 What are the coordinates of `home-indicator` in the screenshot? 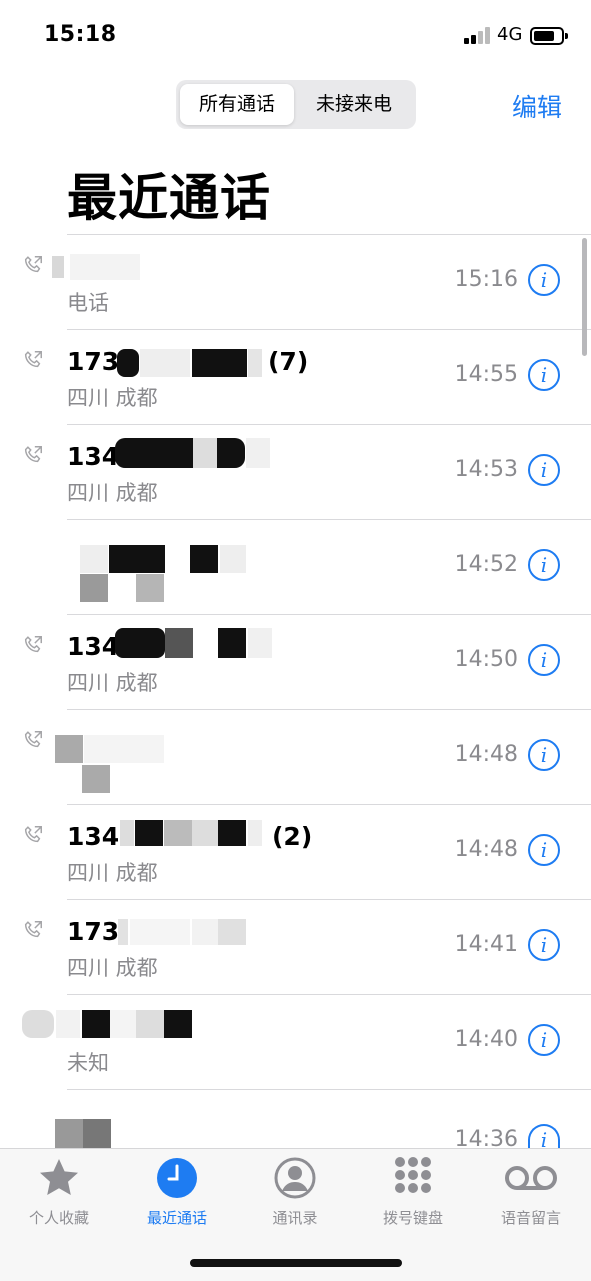 It's located at (296, 1263).